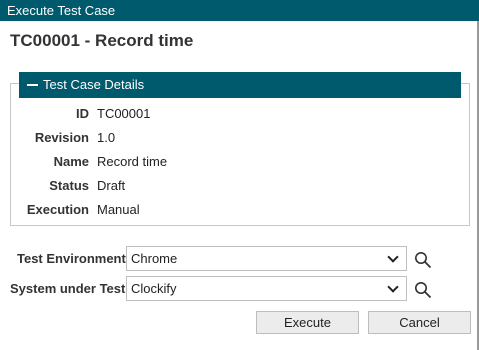 The height and width of the screenshot is (350, 479). I want to click on detail-value: Draft, so click(111, 185).